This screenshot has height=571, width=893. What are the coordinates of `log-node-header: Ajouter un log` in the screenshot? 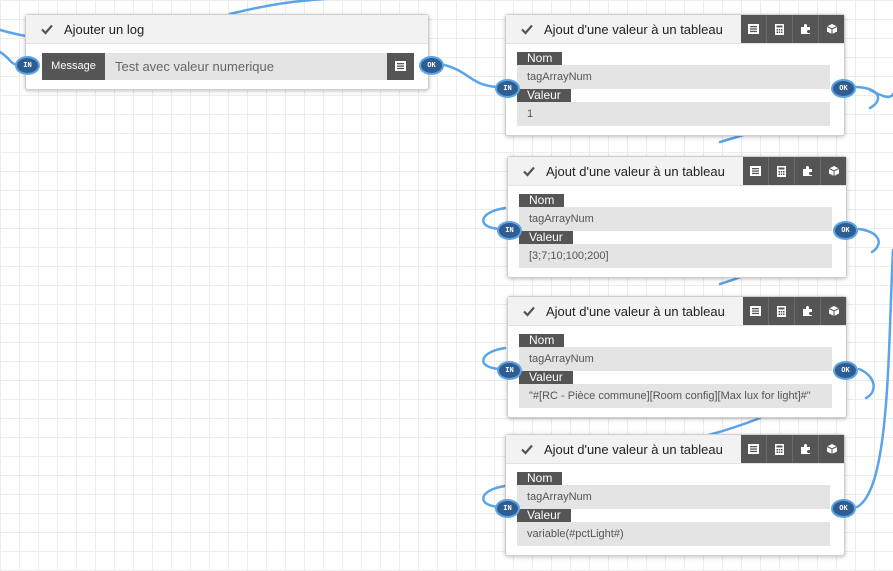 It's located at (227, 29).